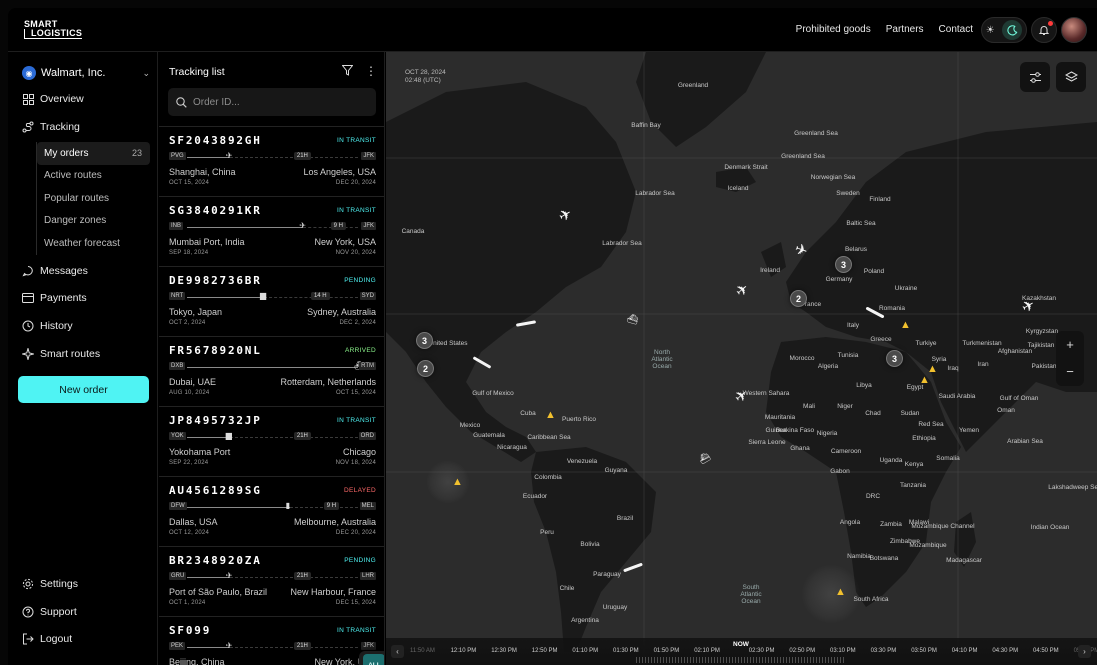  What do you see at coordinates (278, 102) in the screenshot?
I see `search-input` at bounding box center [278, 102].